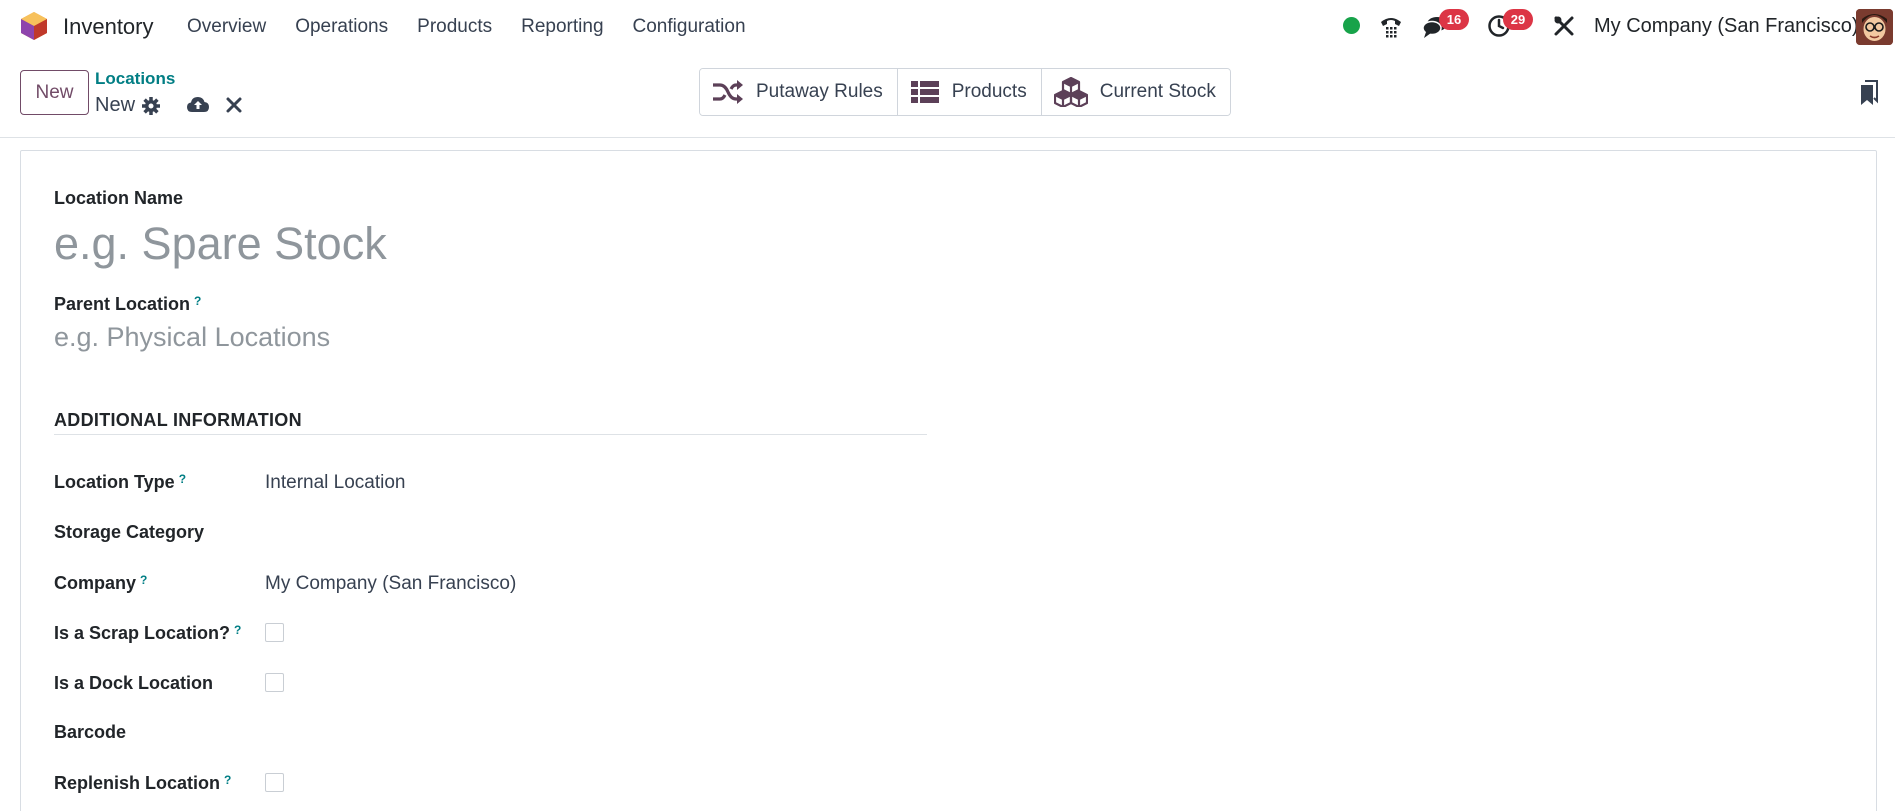  Describe the element at coordinates (562, 27) in the screenshot. I see `menu-reporting: Reporting` at that location.